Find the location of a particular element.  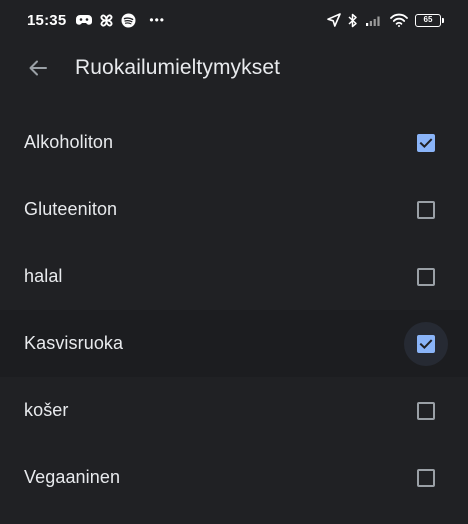

preference-label: košer is located at coordinates (46, 410).